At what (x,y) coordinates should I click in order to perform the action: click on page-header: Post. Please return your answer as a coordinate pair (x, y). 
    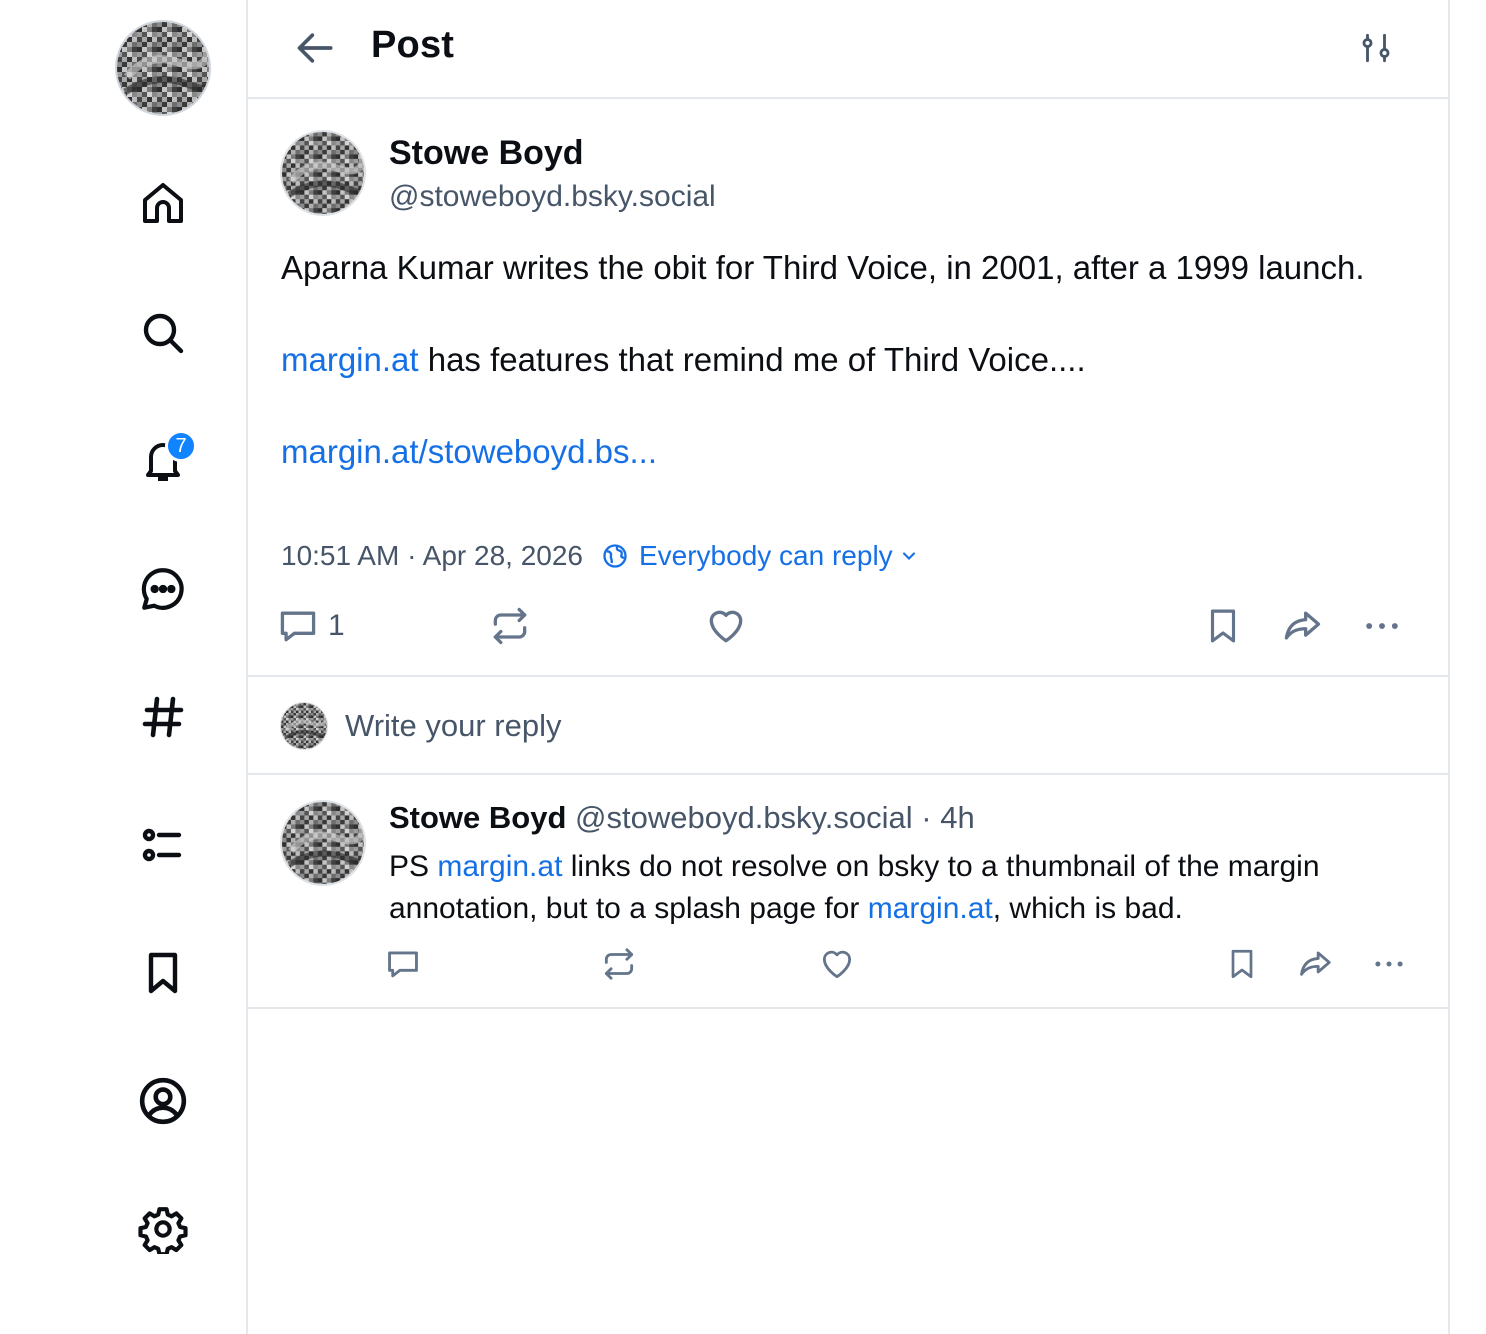
    Looking at the image, I should click on (848, 49).